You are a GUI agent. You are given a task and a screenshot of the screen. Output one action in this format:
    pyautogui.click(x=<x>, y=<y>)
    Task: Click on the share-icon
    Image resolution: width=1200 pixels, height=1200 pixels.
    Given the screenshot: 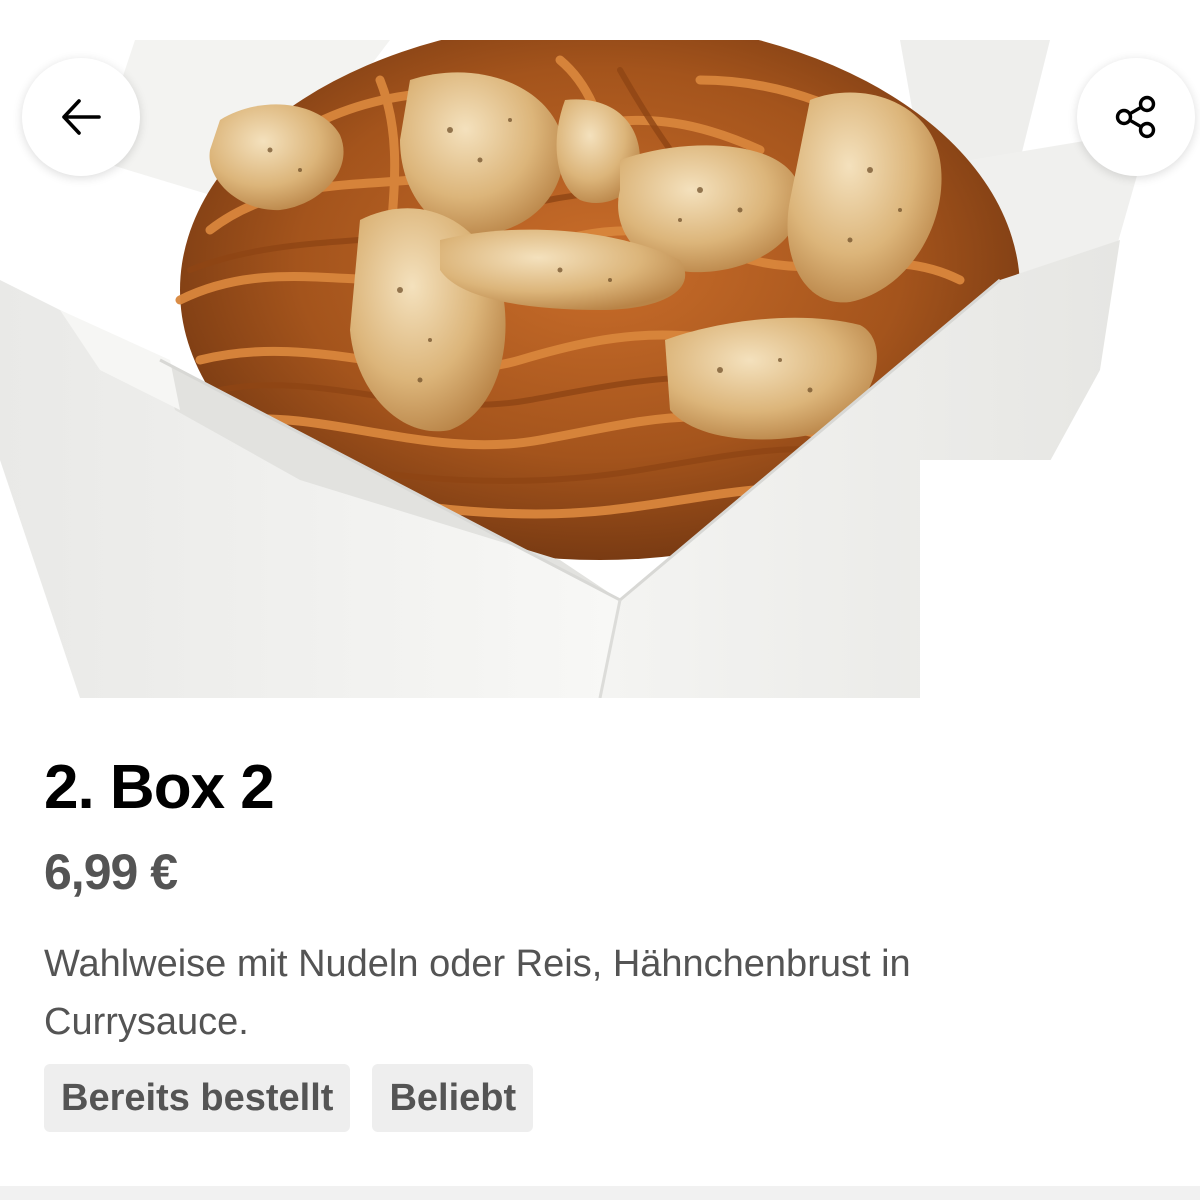 What is the action you would take?
    pyautogui.click(x=1135, y=117)
    